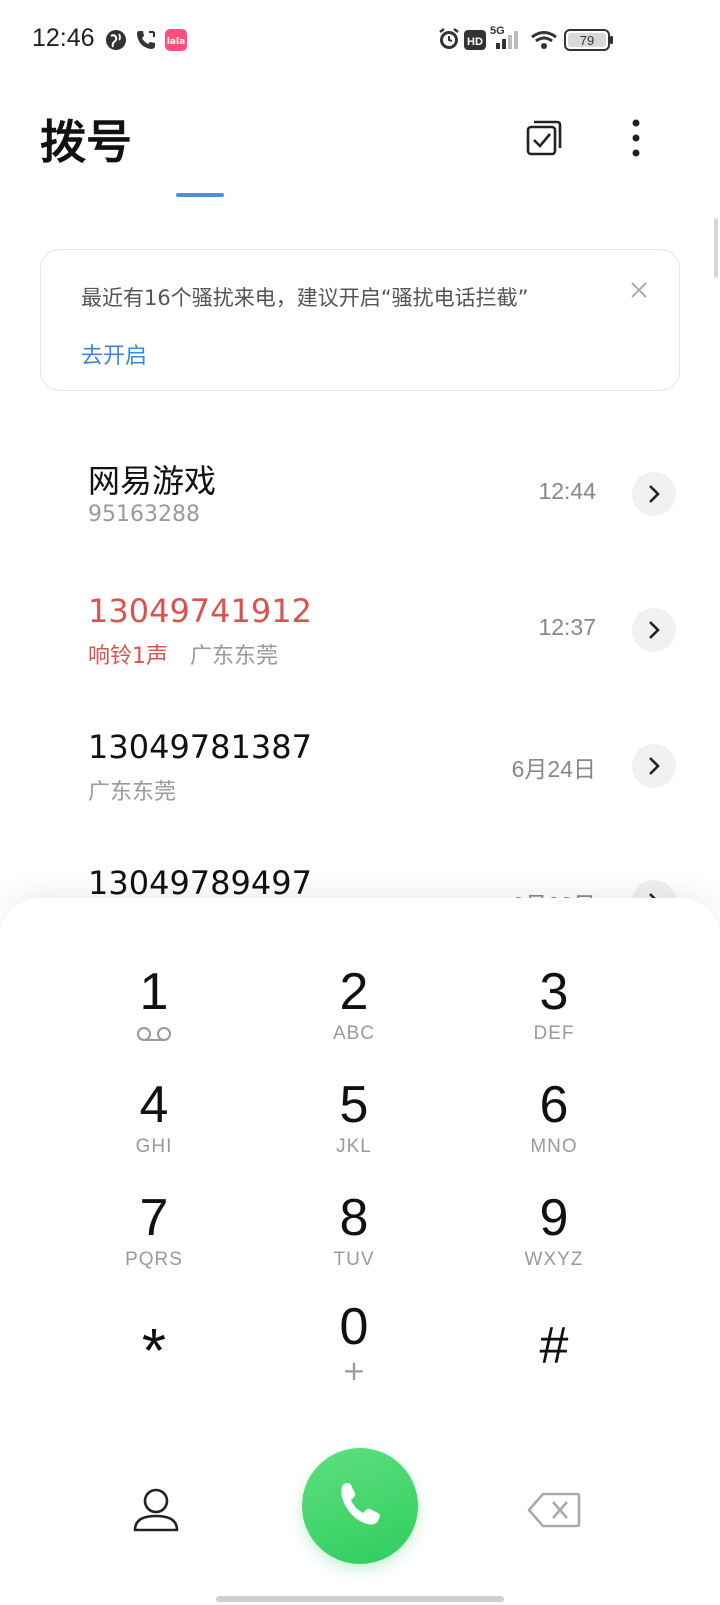 This screenshot has width=720, height=1605. I want to click on call-time: 6月24日, so click(553, 769).